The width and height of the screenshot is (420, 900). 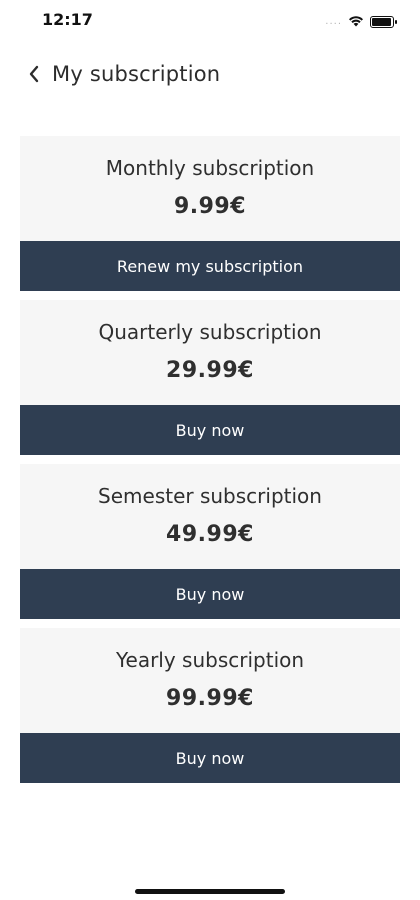 I want to click on plan-info: Yearly subscription 99.99€, so click(x=210, y=680).